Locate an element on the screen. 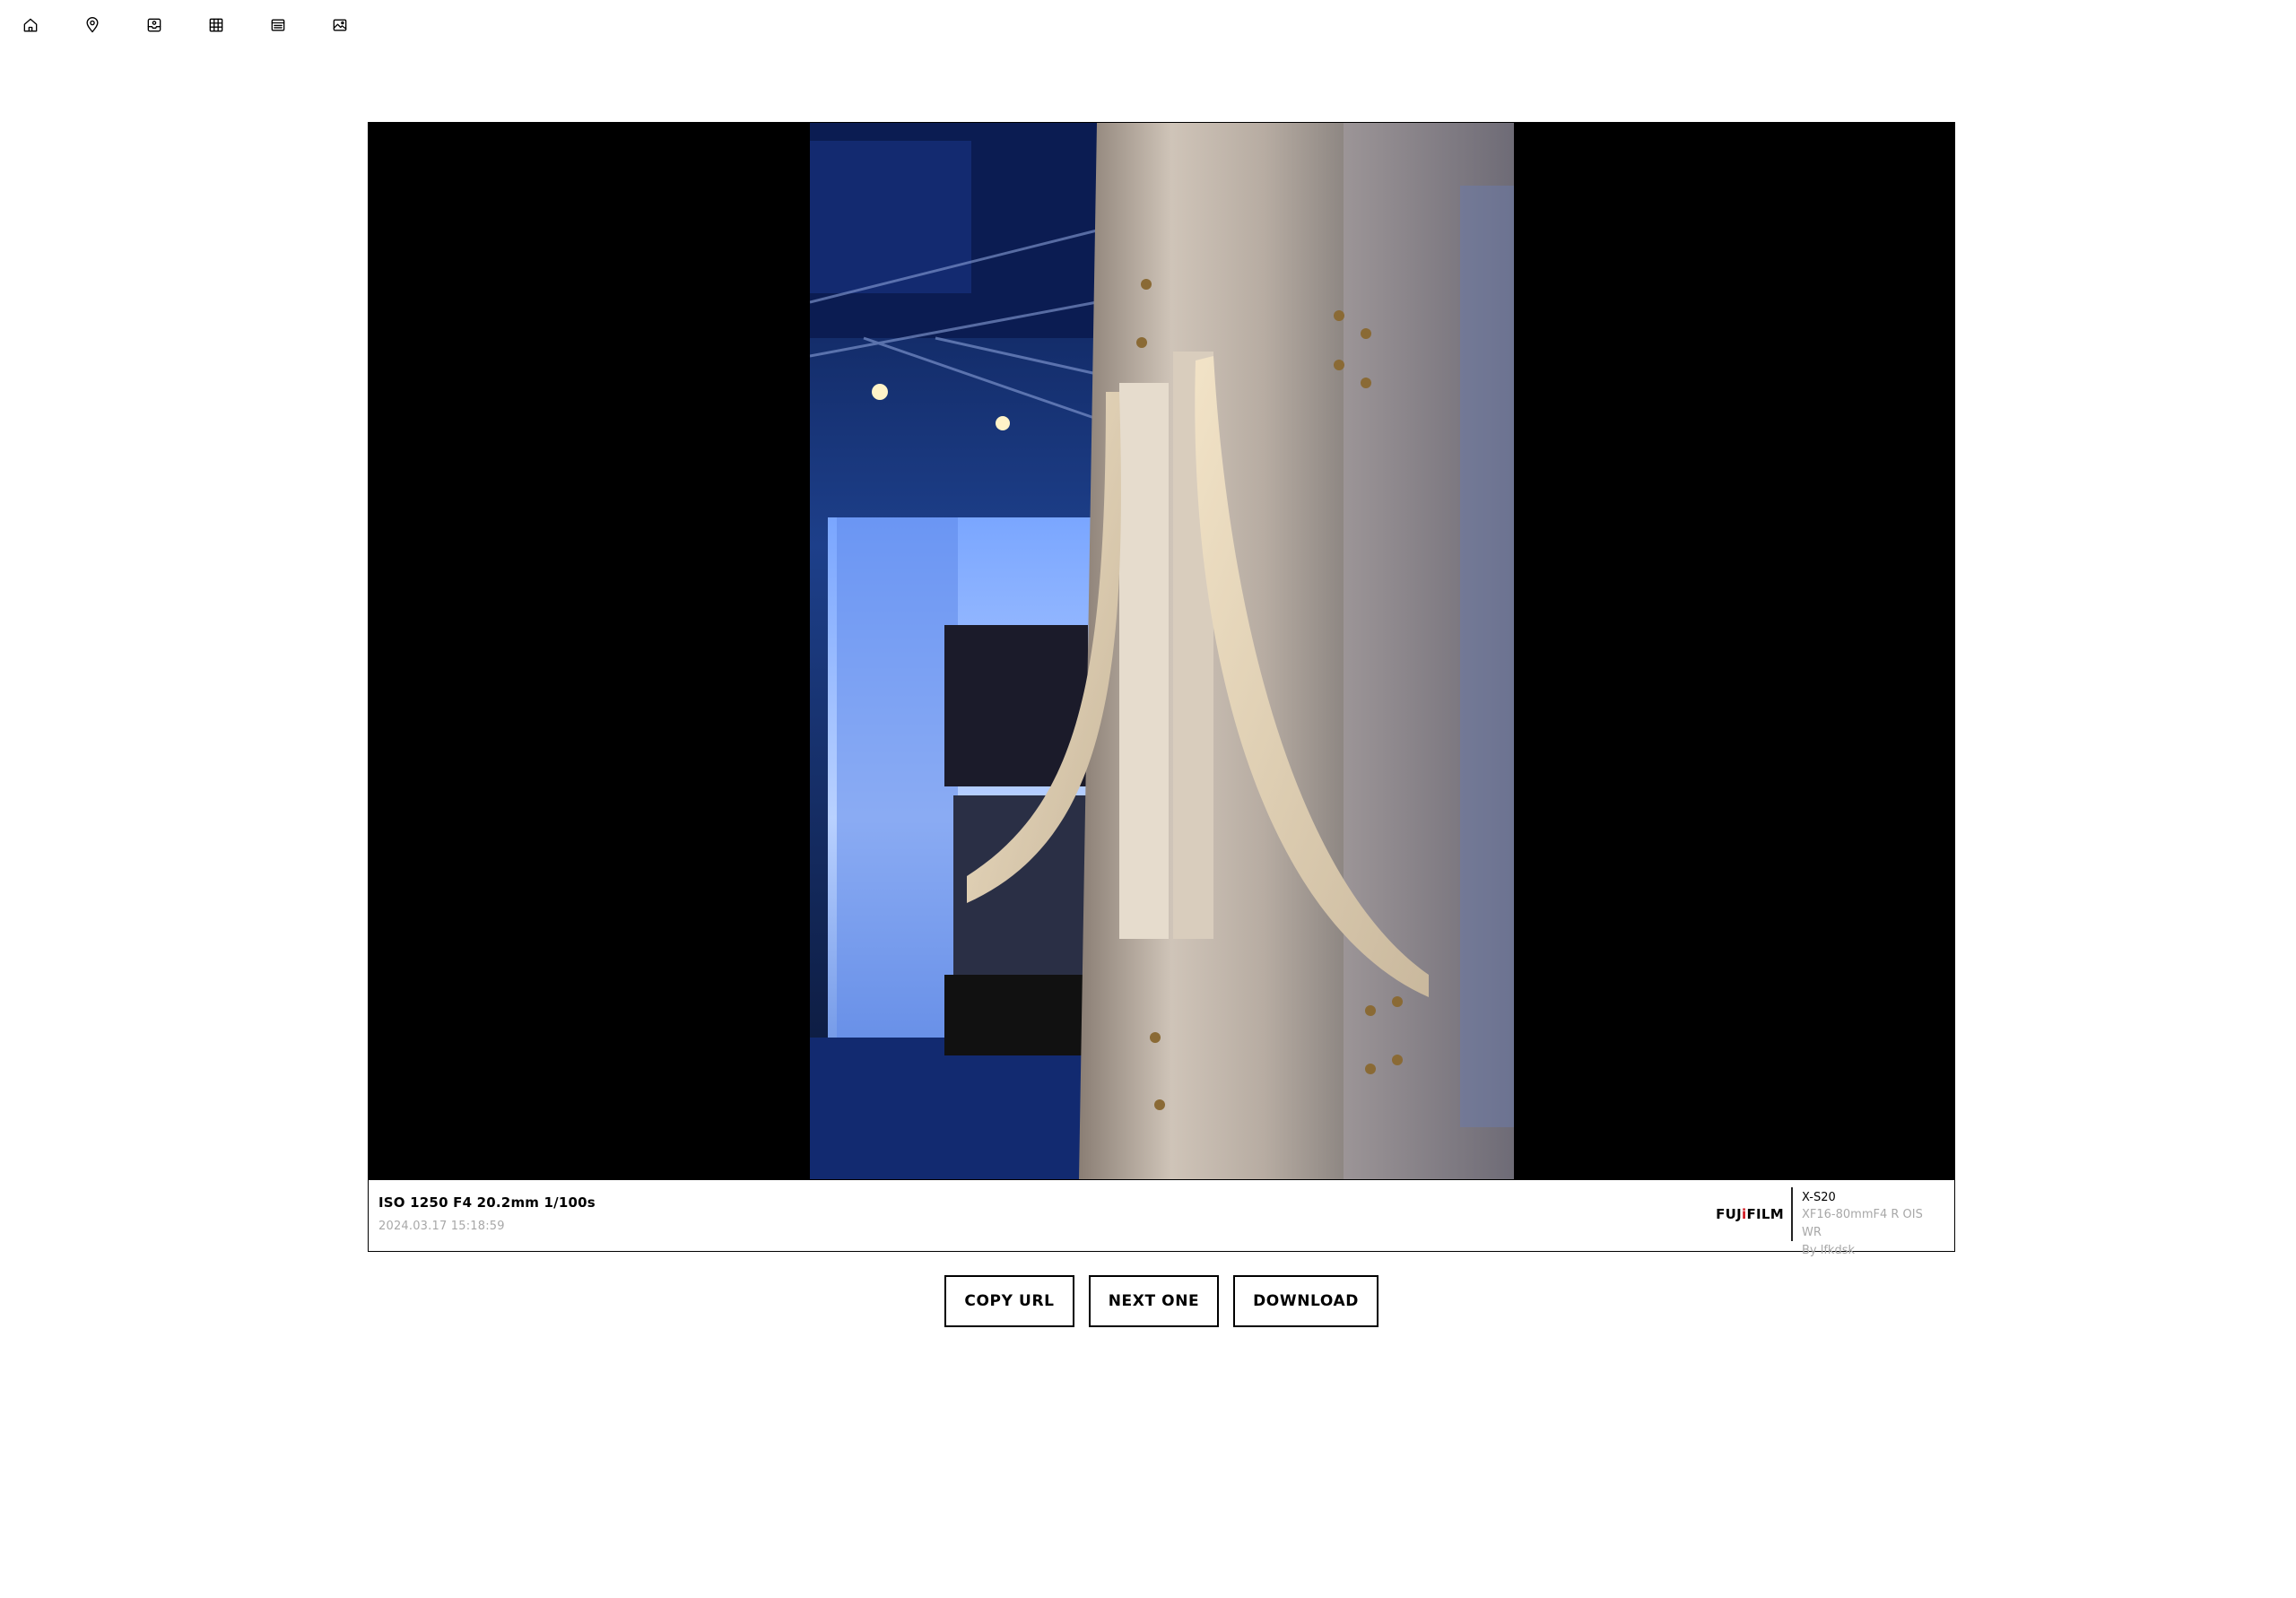 The image size is (2296, 1598). camera-model: X-S20 is located at coordinates (1819, 1197).